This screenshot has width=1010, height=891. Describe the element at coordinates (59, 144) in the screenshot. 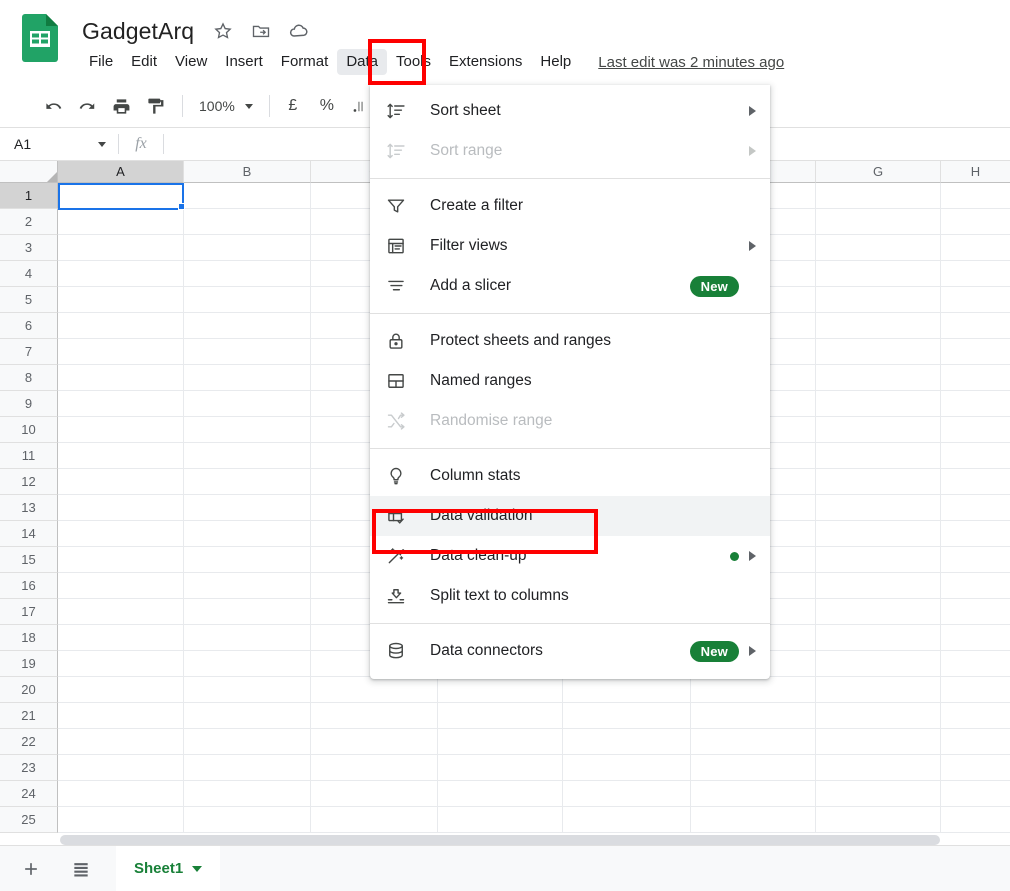

I see `name-box: A1` at that location.